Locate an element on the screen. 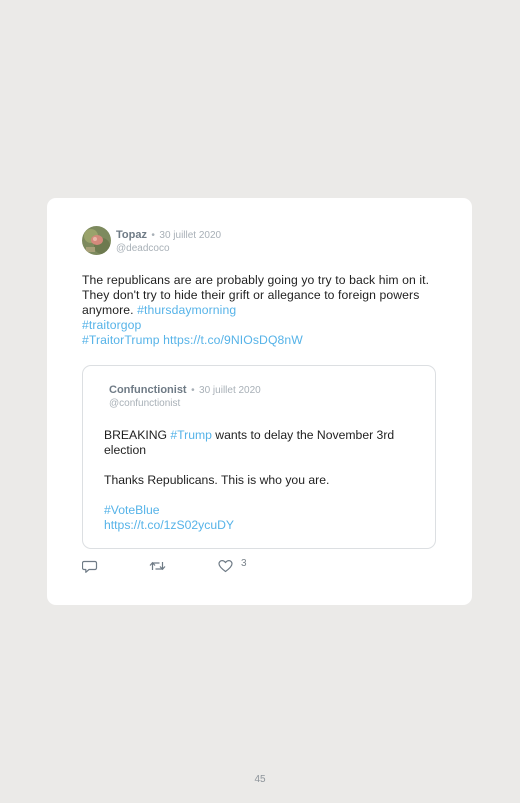  reply-button is located at coordinates (90, 566).